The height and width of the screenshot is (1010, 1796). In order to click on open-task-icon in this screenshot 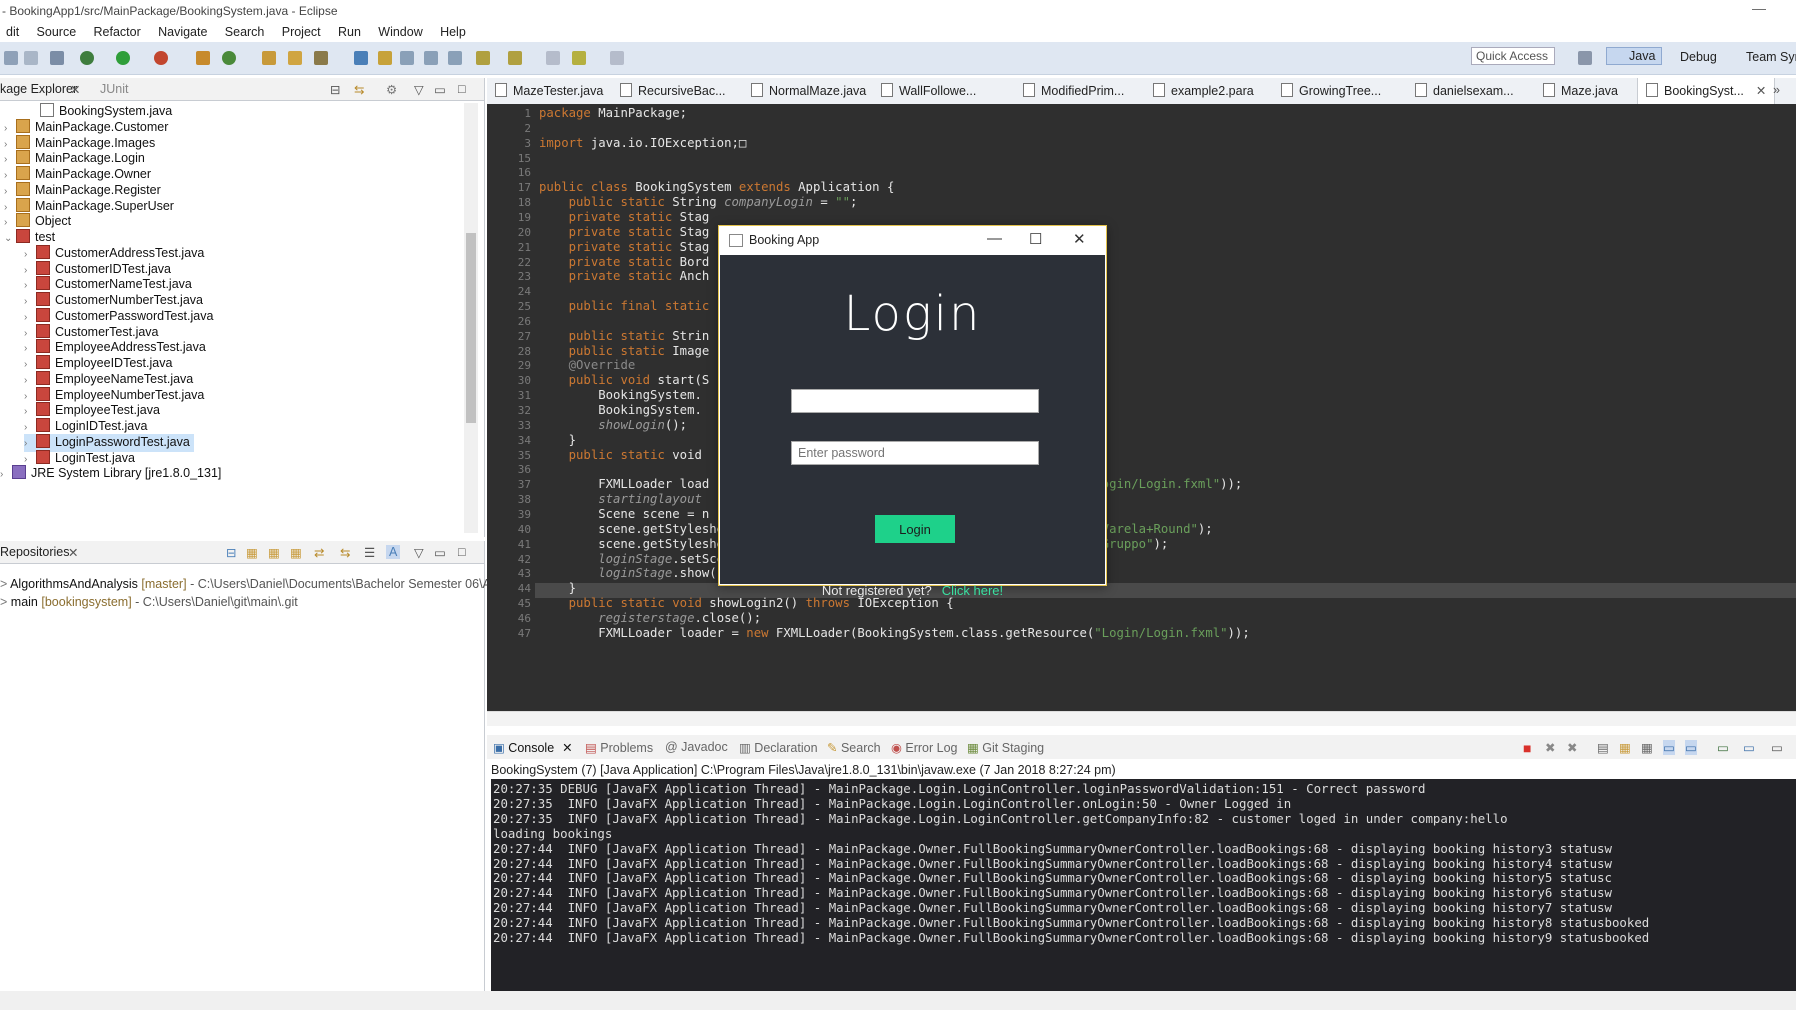, I will do `click(295, 58)`.